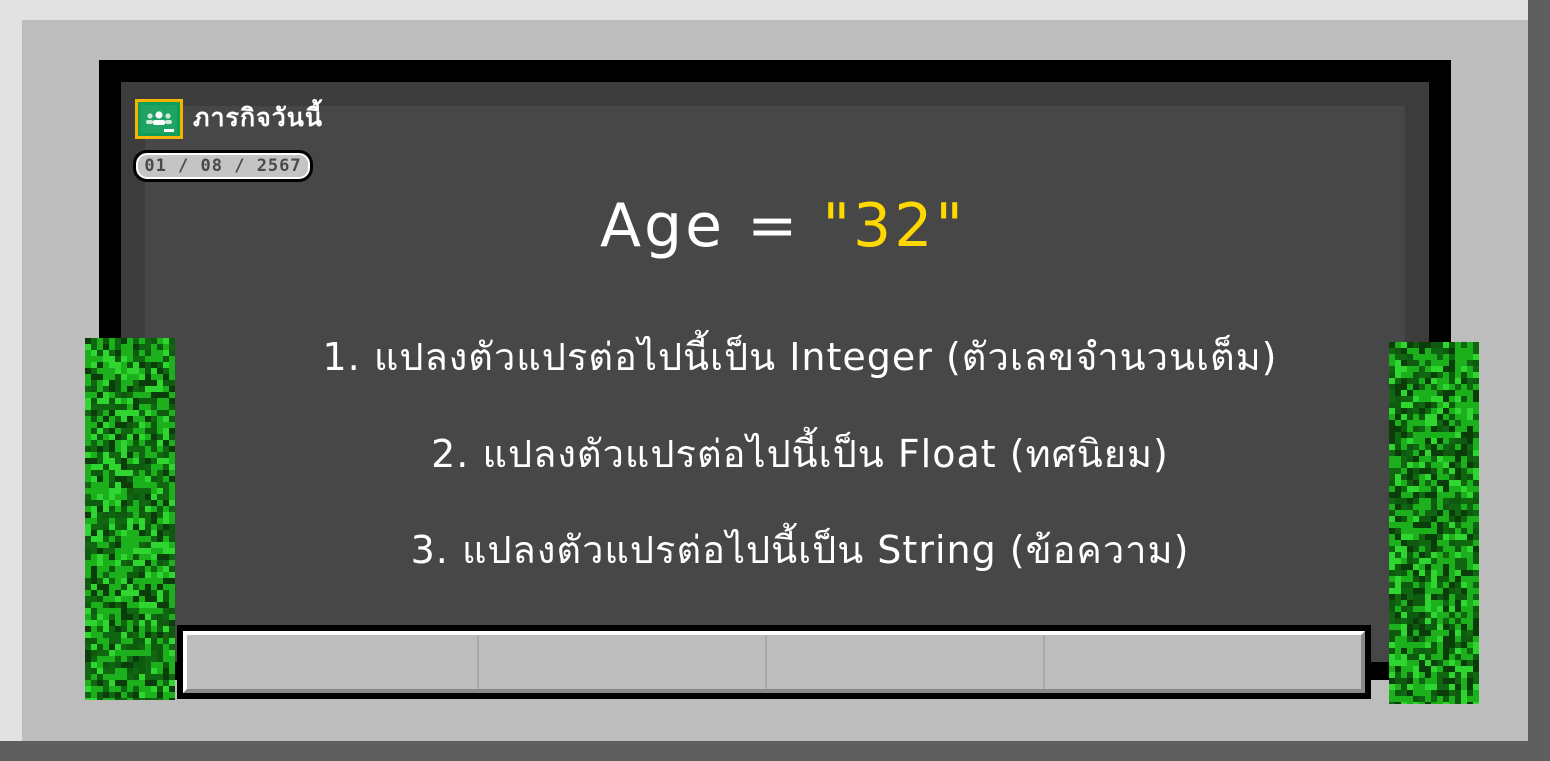 Image resolution: width=1550 pixels, height=761 pixels. I want to click on wall-shadow-bottom, so click(775, 751).